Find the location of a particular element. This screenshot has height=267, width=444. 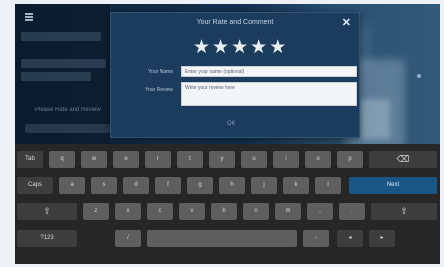

key-b: b is located at coordinates (224, 211).